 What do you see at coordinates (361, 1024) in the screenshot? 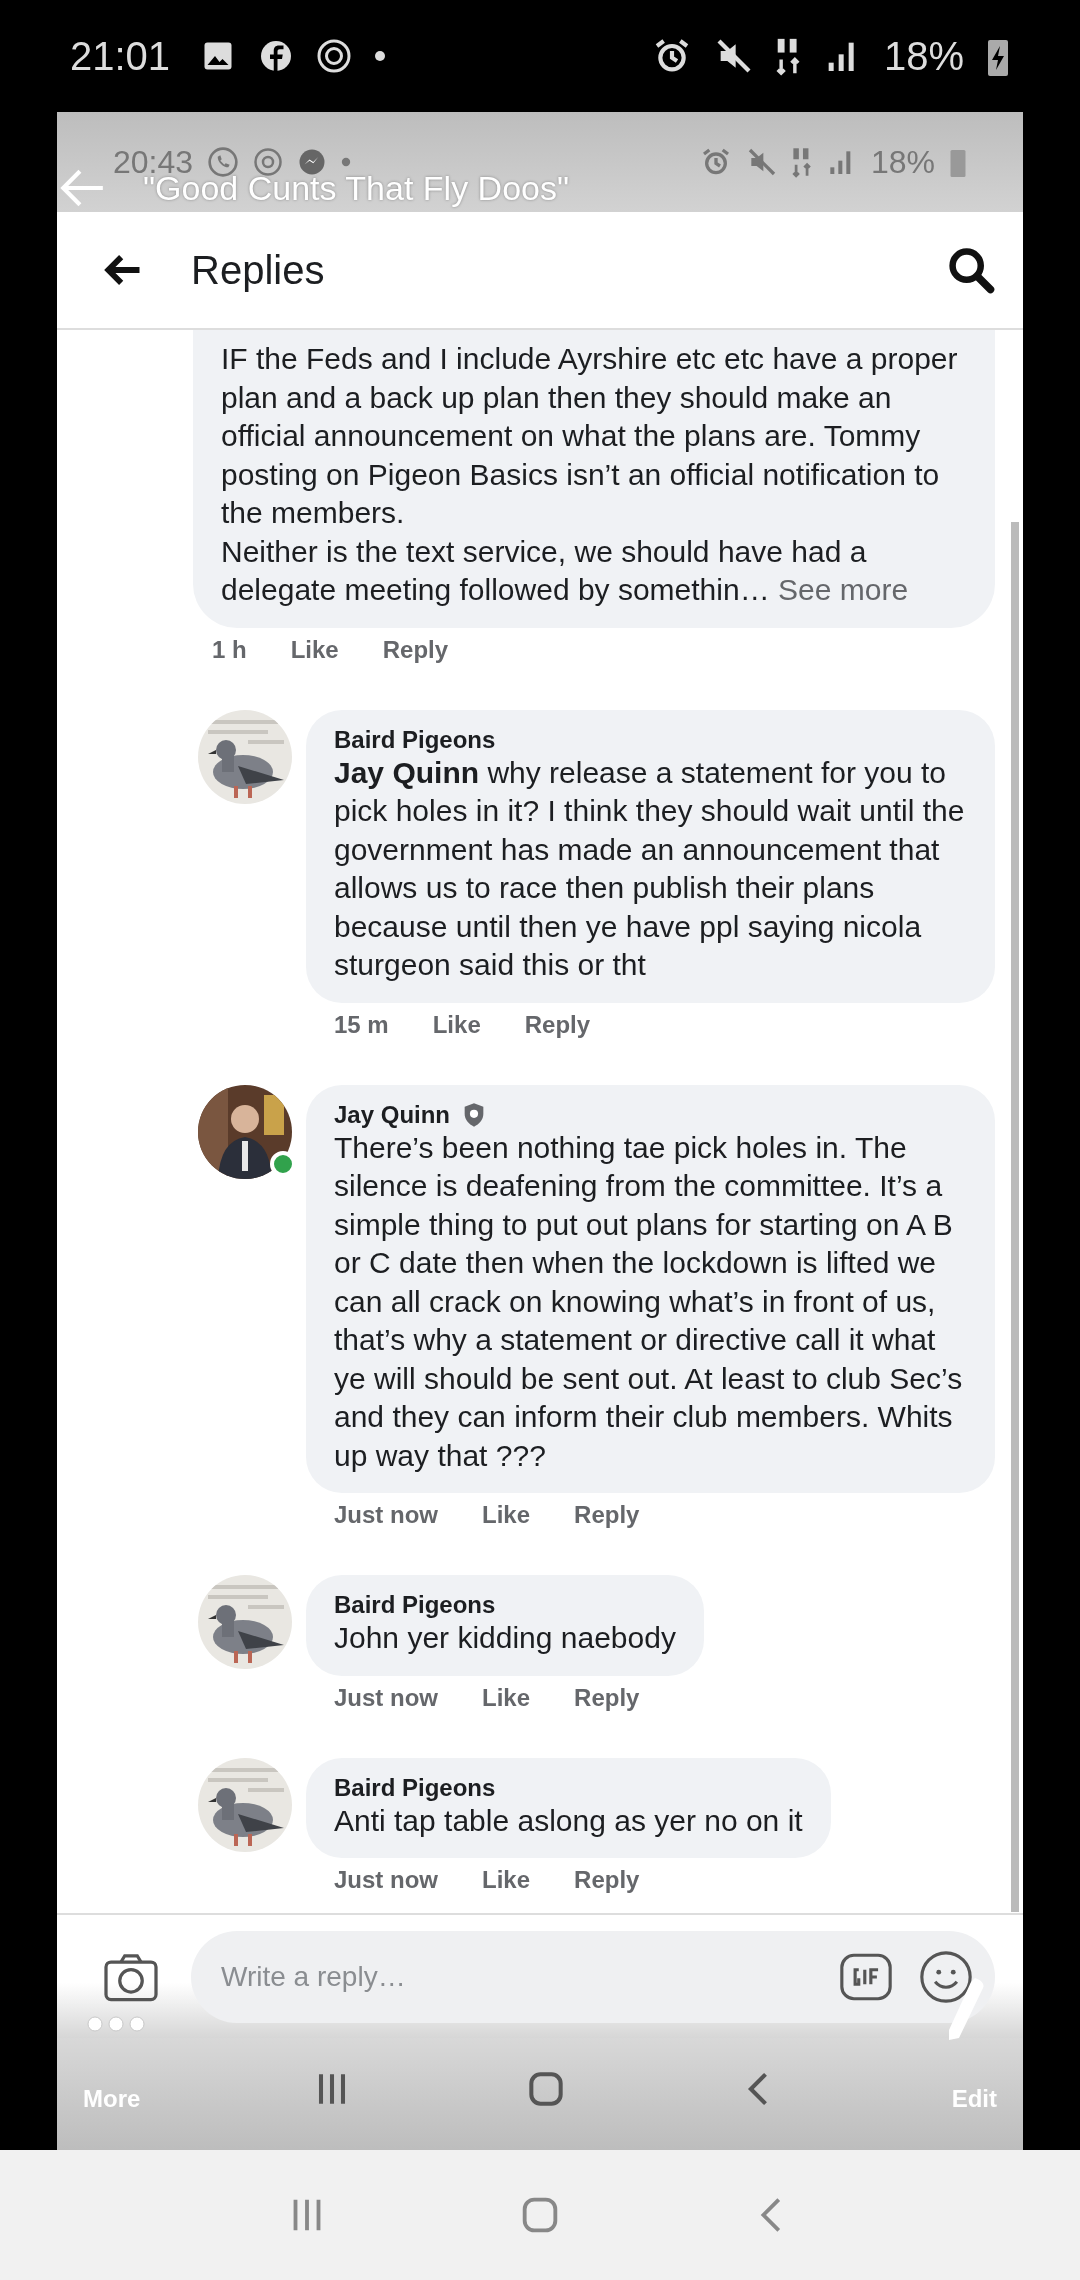
I see `comment-time: 15 m` at bounding box center [361, 1024].